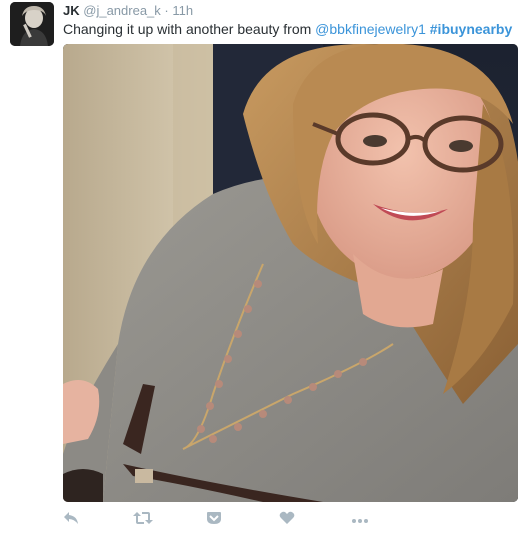 Image resolution: width=521 pixels, height=534 pixels. Describe the element at coordinates (370, 29) in the screenshot. I see `mention-link: @bbkfinejewelry1` at that location.